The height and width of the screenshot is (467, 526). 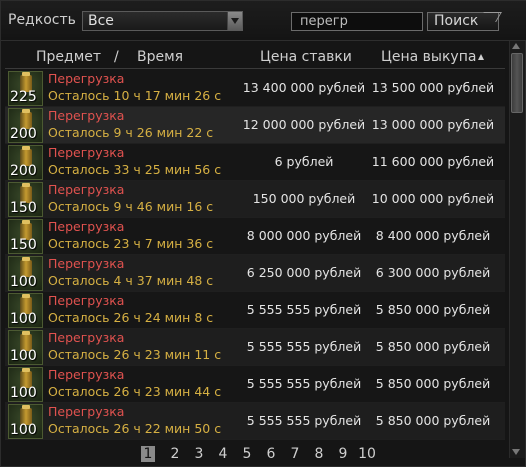 What do you see at coordinates (433, 235) in the screenshot?
I see `buyout-price: 8 400 000 рублей` at bounding box center [433, 235].